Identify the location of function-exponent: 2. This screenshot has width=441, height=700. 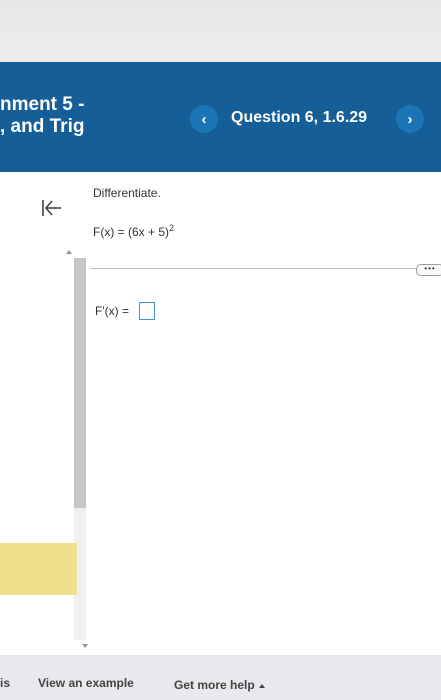
(172, 228).